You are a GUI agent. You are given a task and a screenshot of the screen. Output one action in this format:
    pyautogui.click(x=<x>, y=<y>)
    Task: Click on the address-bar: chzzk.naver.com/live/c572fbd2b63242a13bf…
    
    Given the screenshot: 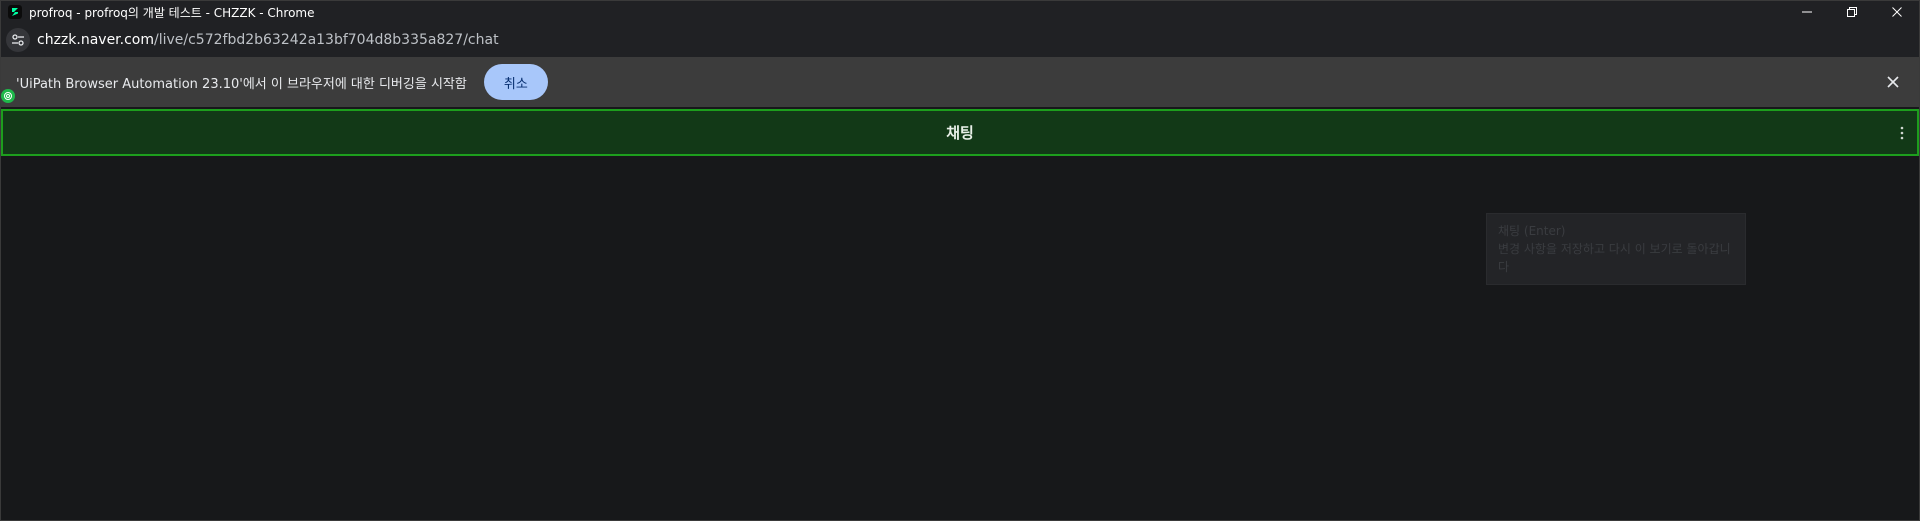 What is the action you would take?
    pyautogui.click(x=960, y=40)
    